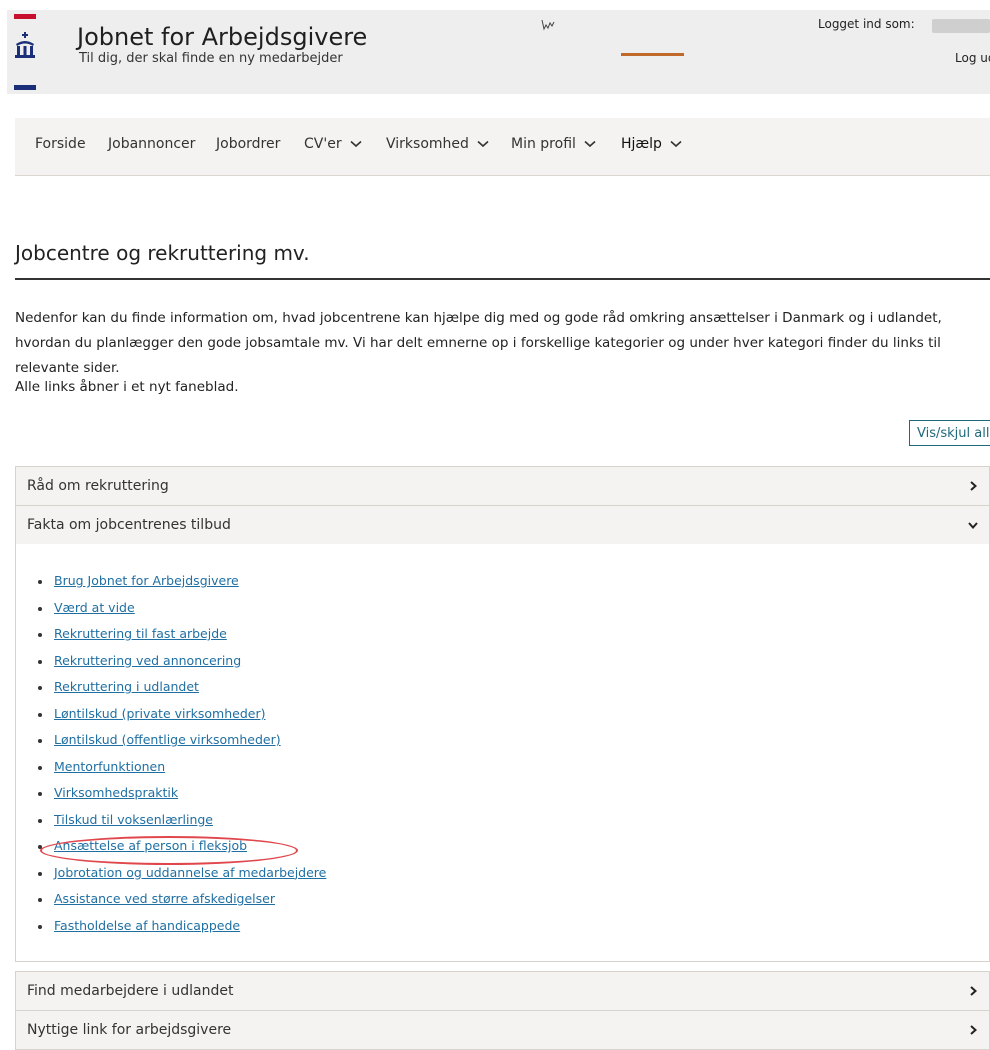 The image size is (990, 1050). What do you see at coordinates (949, 433) in the screenshot?
I see `toggle-all-button: Vis/skjul alle` at bounding box center [949, 433].